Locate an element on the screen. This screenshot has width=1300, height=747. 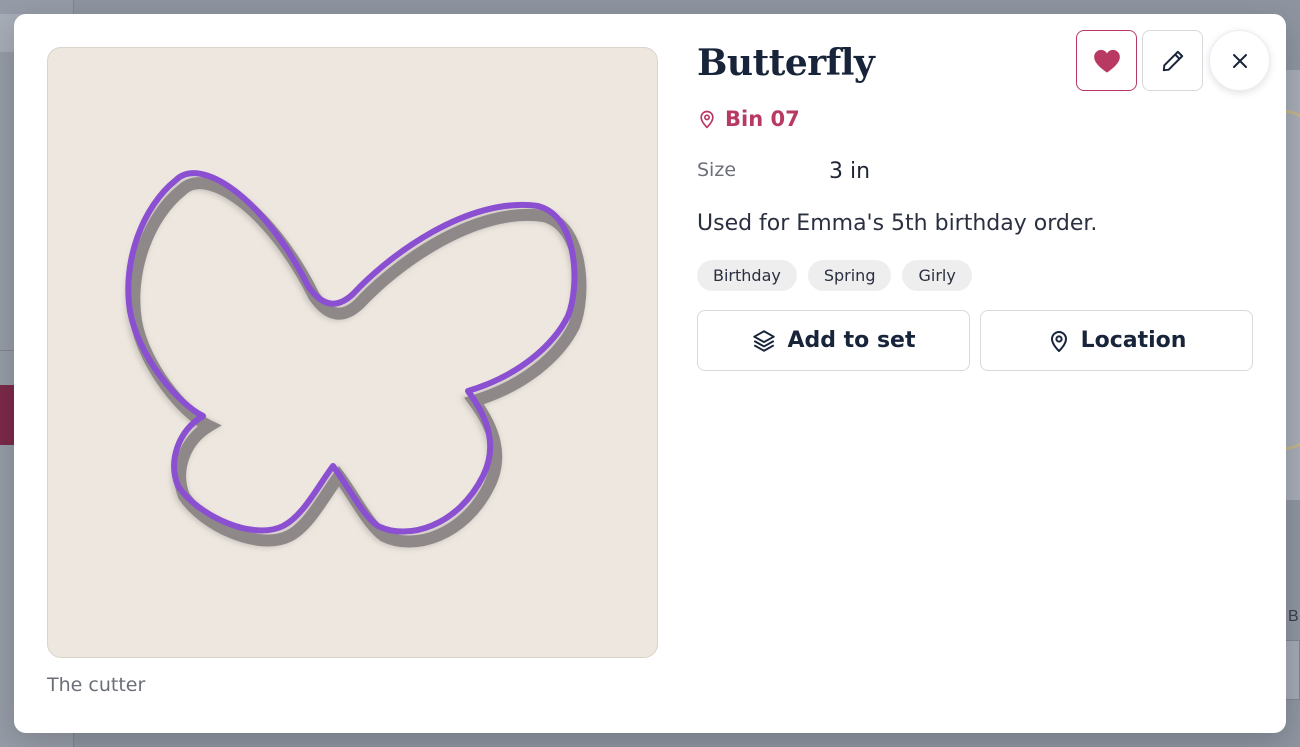
add-to-set-button: Add to set is located at coordinates (833, 340).